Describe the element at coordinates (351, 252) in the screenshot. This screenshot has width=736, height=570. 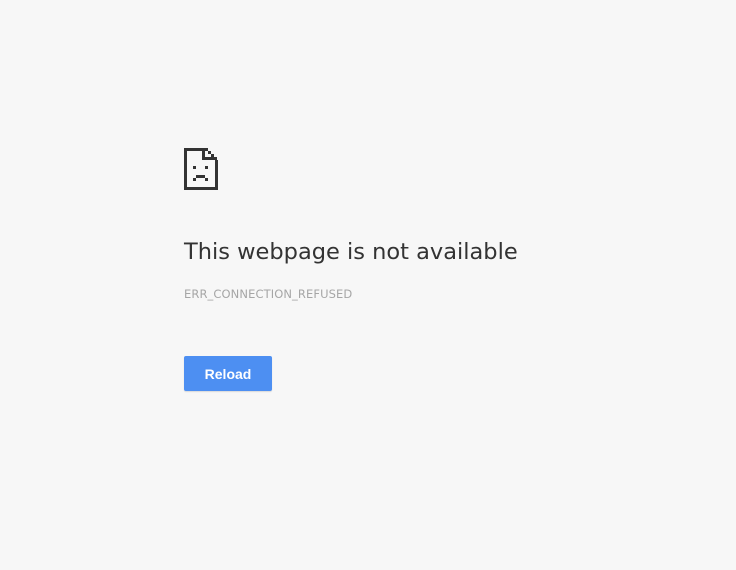
I see `error-title: This webpage is not available` at that location.